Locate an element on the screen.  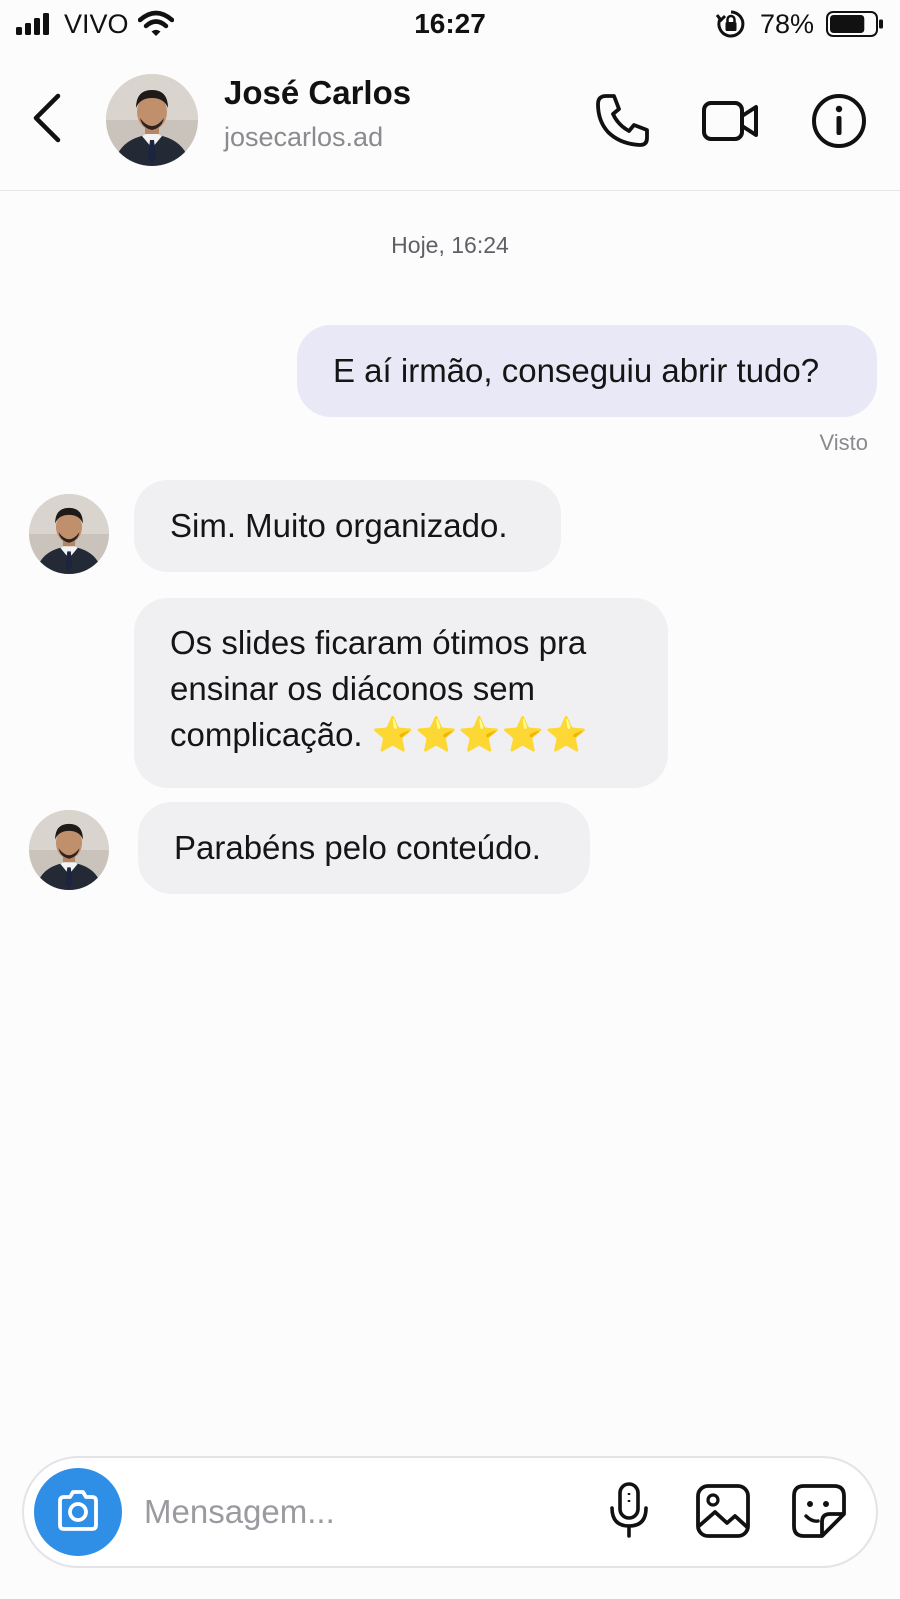
camera-icon is located at coordinates (78, 1510).